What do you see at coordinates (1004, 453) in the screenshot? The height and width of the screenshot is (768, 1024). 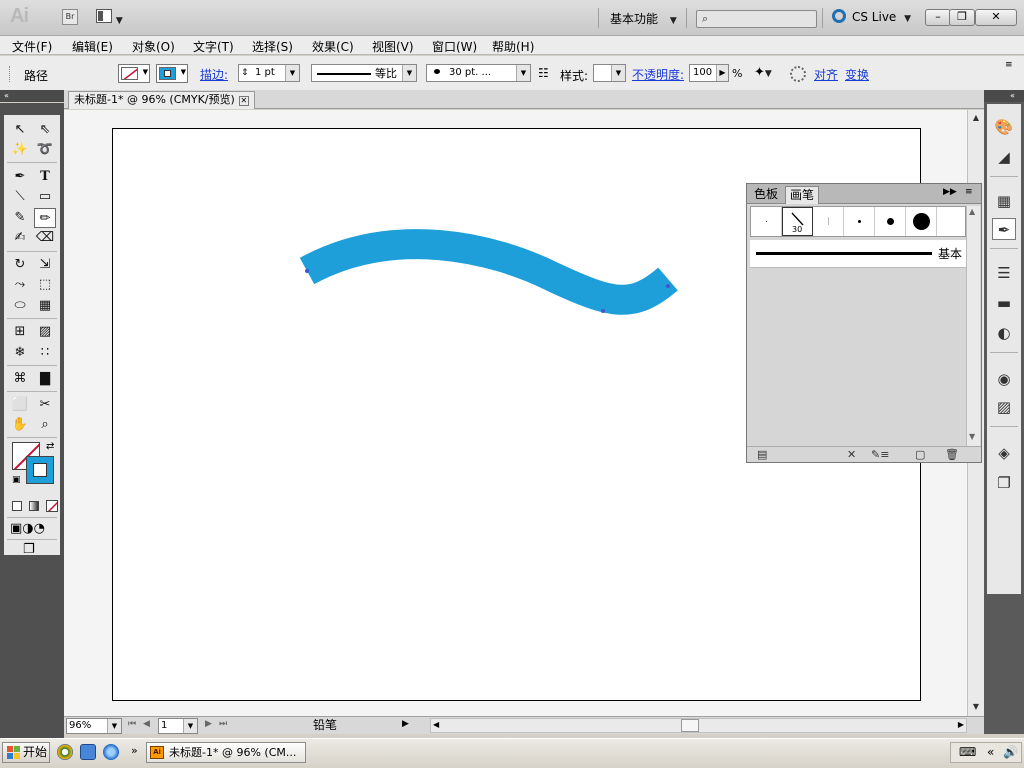 I see `layers-panel-icon: ◈` at bounding box center [1004, 453].